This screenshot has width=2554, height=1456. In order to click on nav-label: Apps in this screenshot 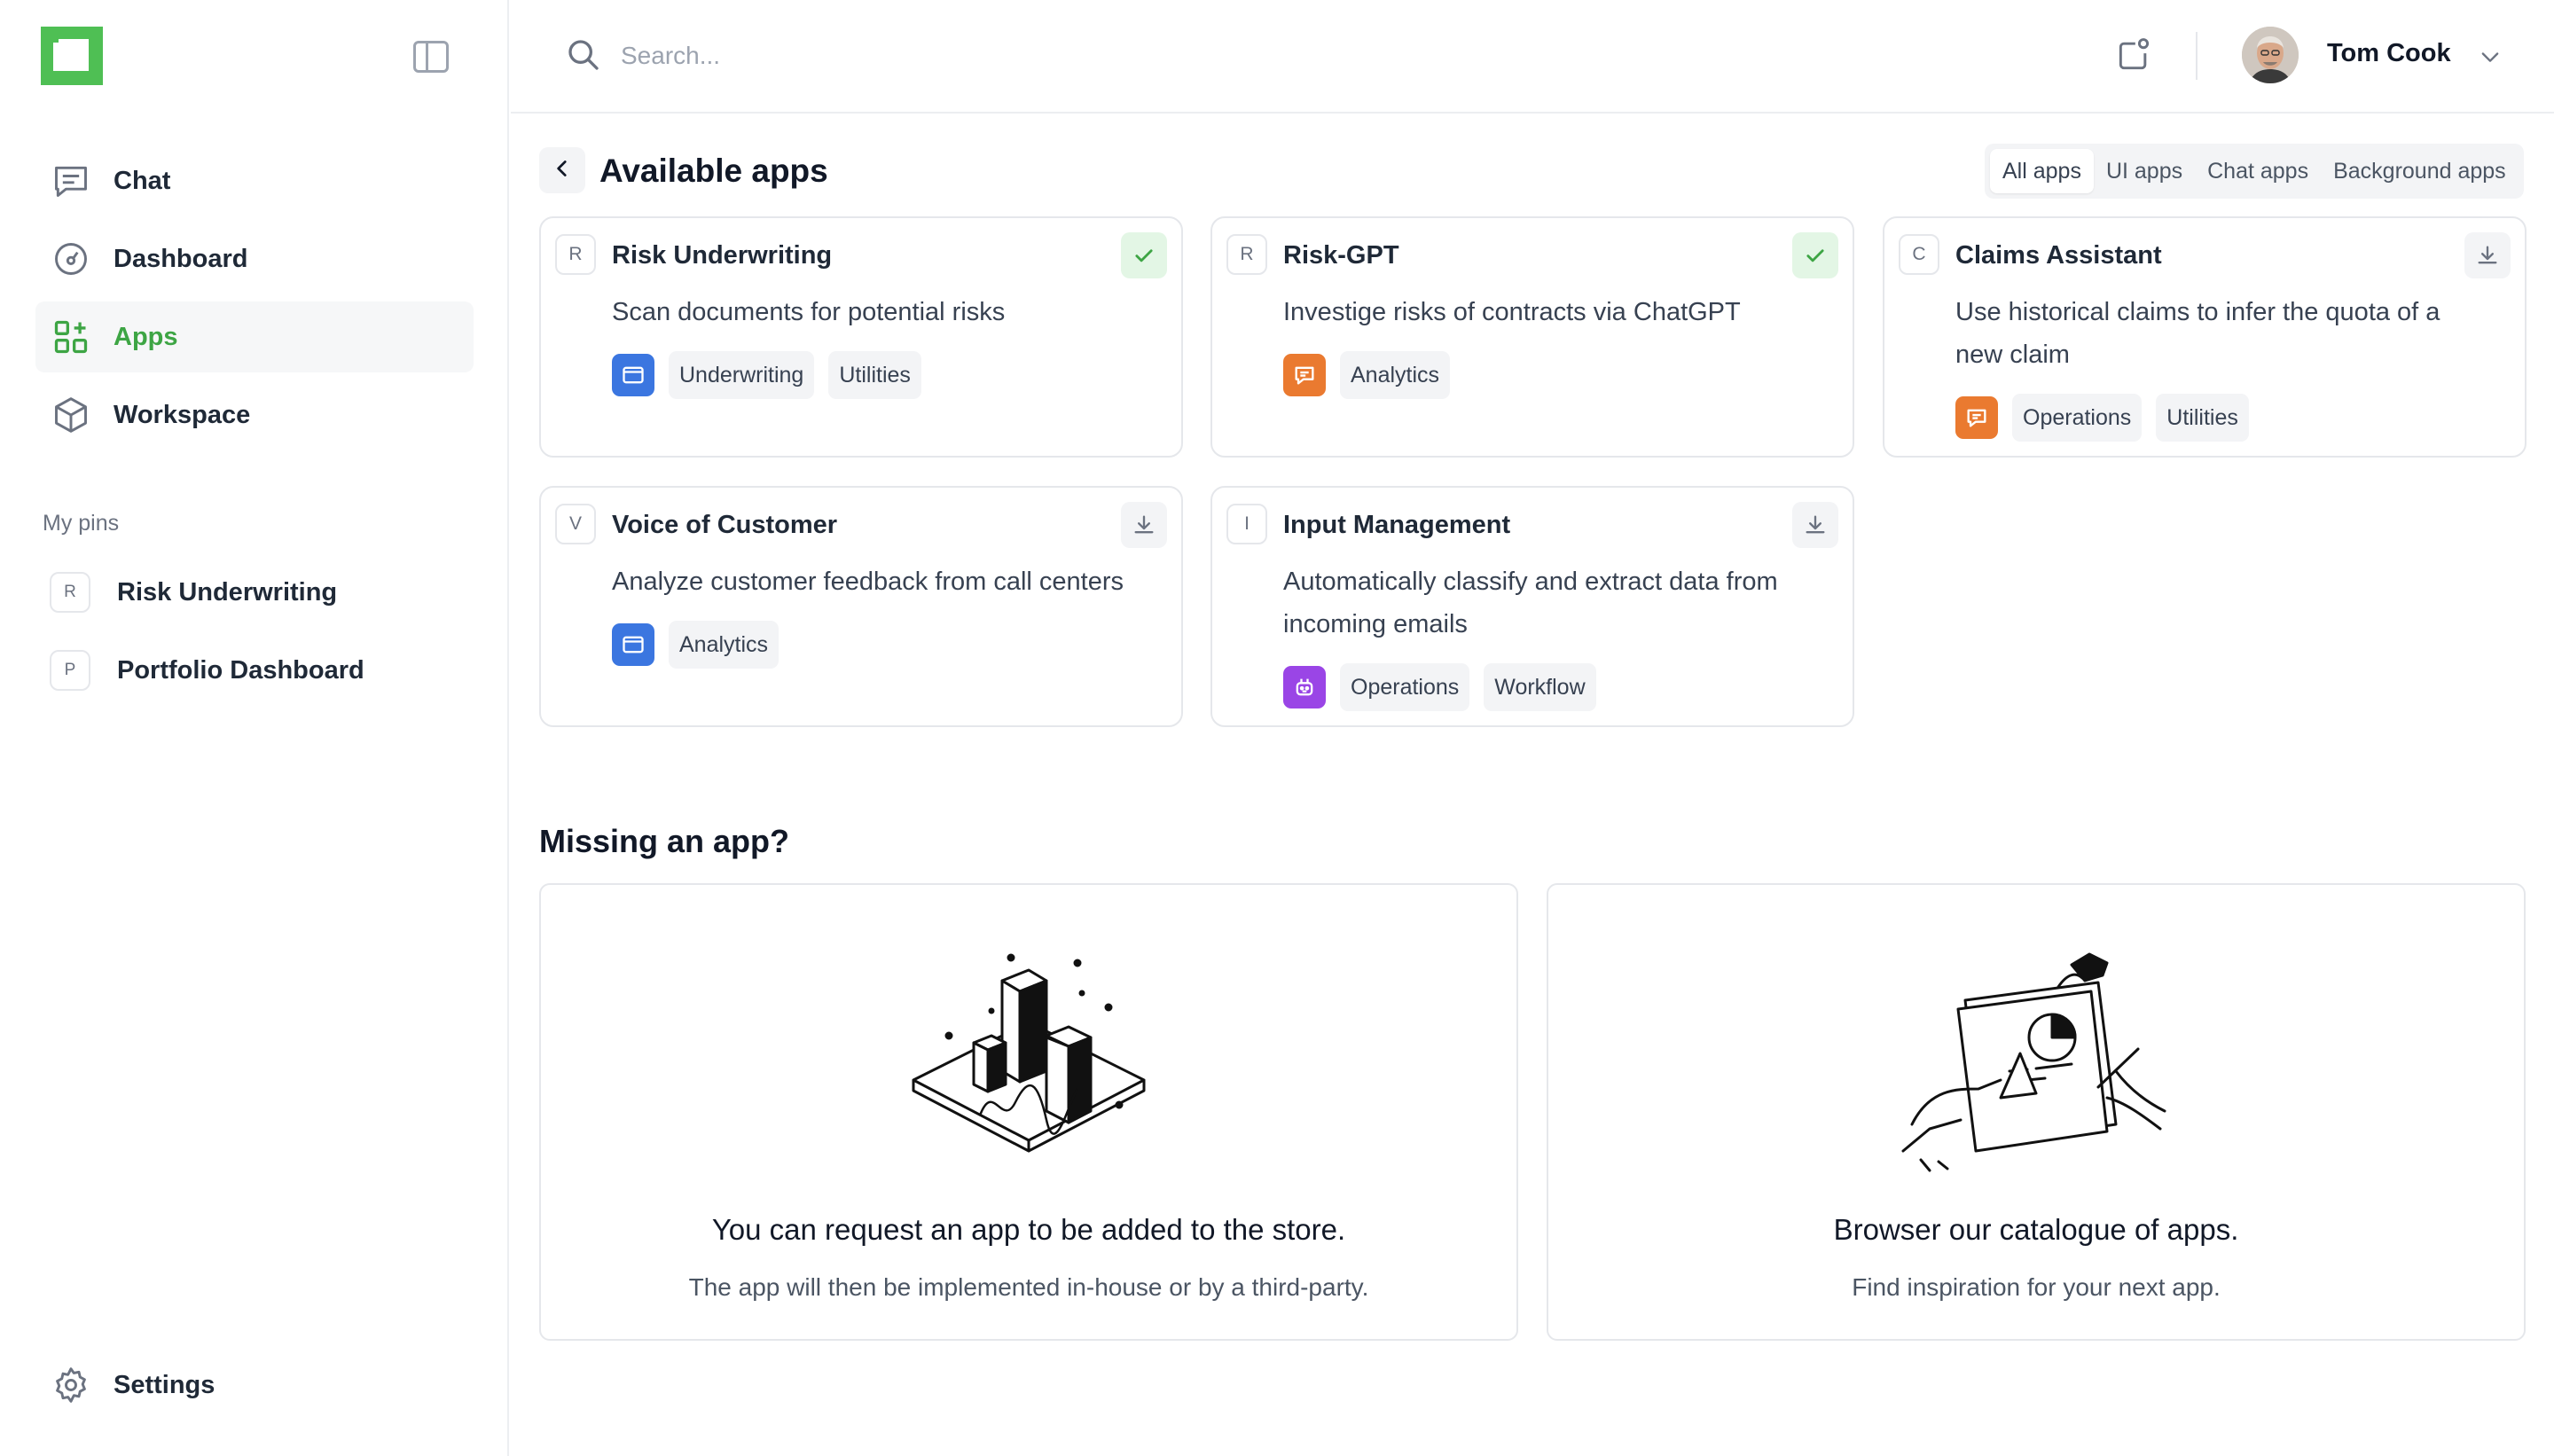, I will do `click(146, 336)`.